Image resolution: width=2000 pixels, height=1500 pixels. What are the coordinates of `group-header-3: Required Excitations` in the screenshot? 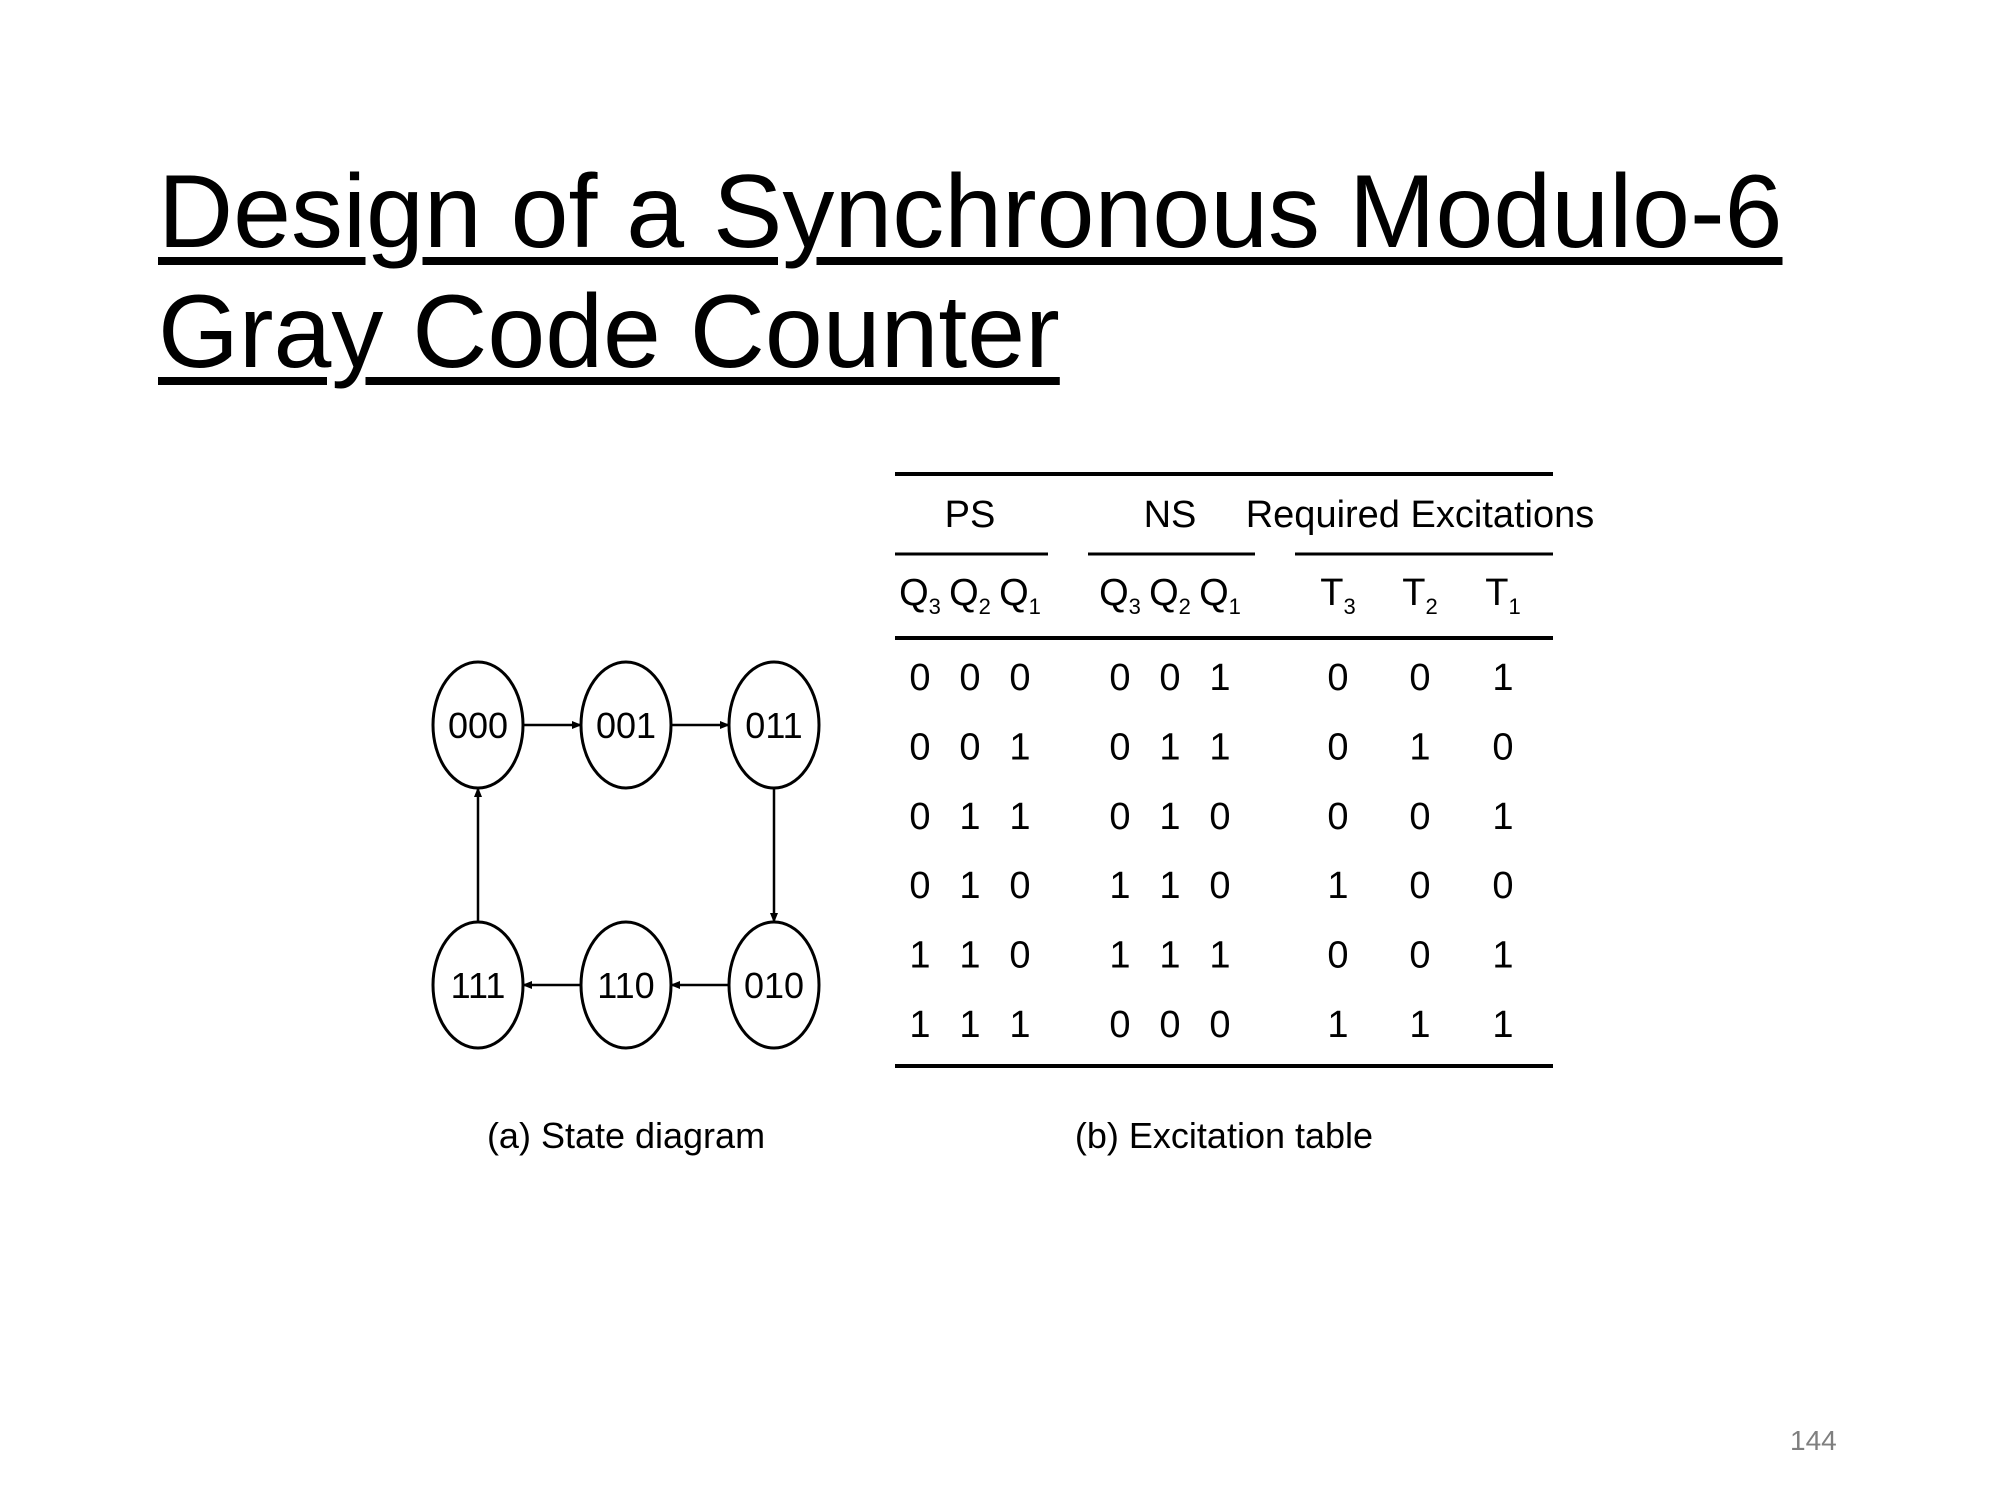 It's located at (1420, 515).